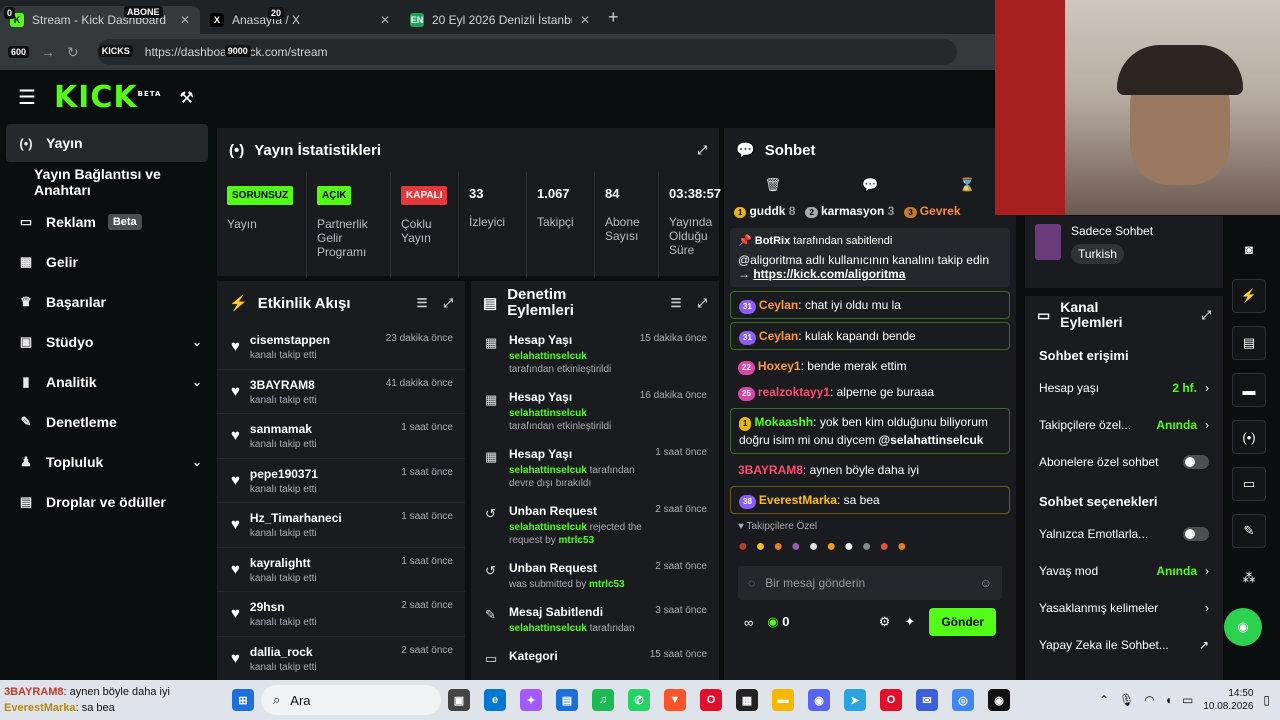  Describe the element at coordinates (1249, 343) in the screenshot. I see `document-icon: ▤` at that location.